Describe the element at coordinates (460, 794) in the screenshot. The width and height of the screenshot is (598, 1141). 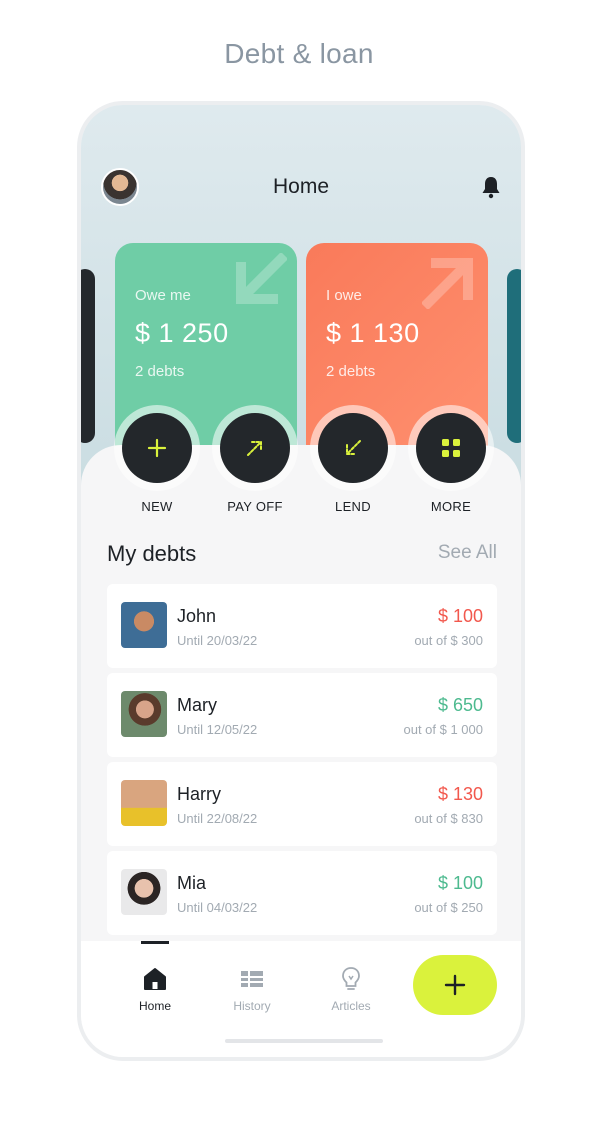
I see `debt-amount: $ 130` at that location.